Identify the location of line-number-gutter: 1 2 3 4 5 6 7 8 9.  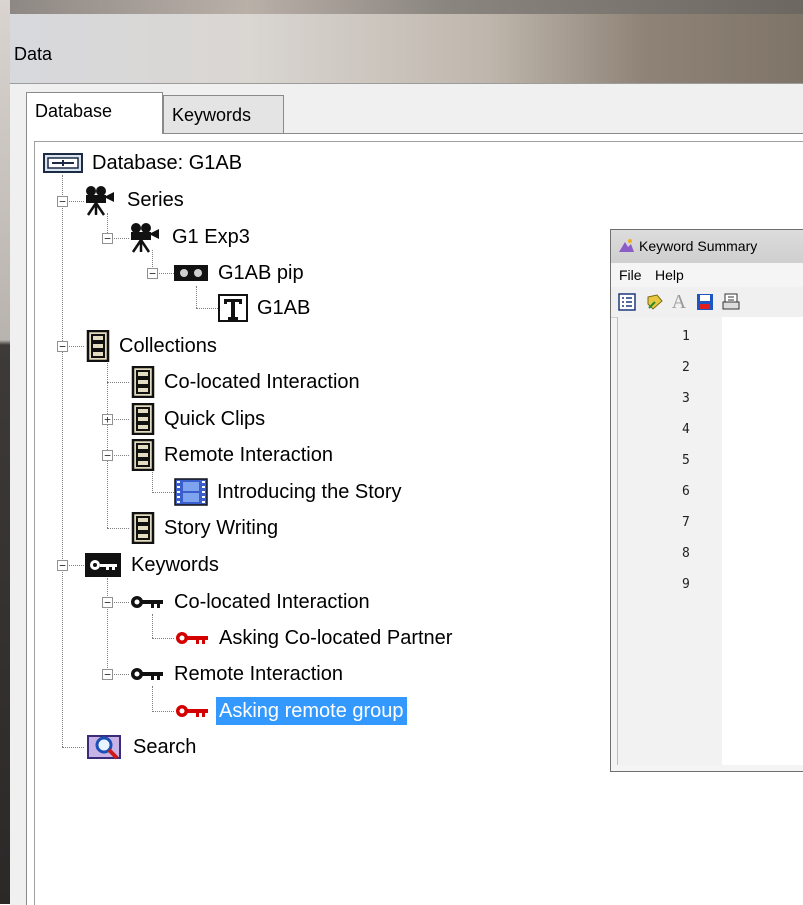
(670, 541).